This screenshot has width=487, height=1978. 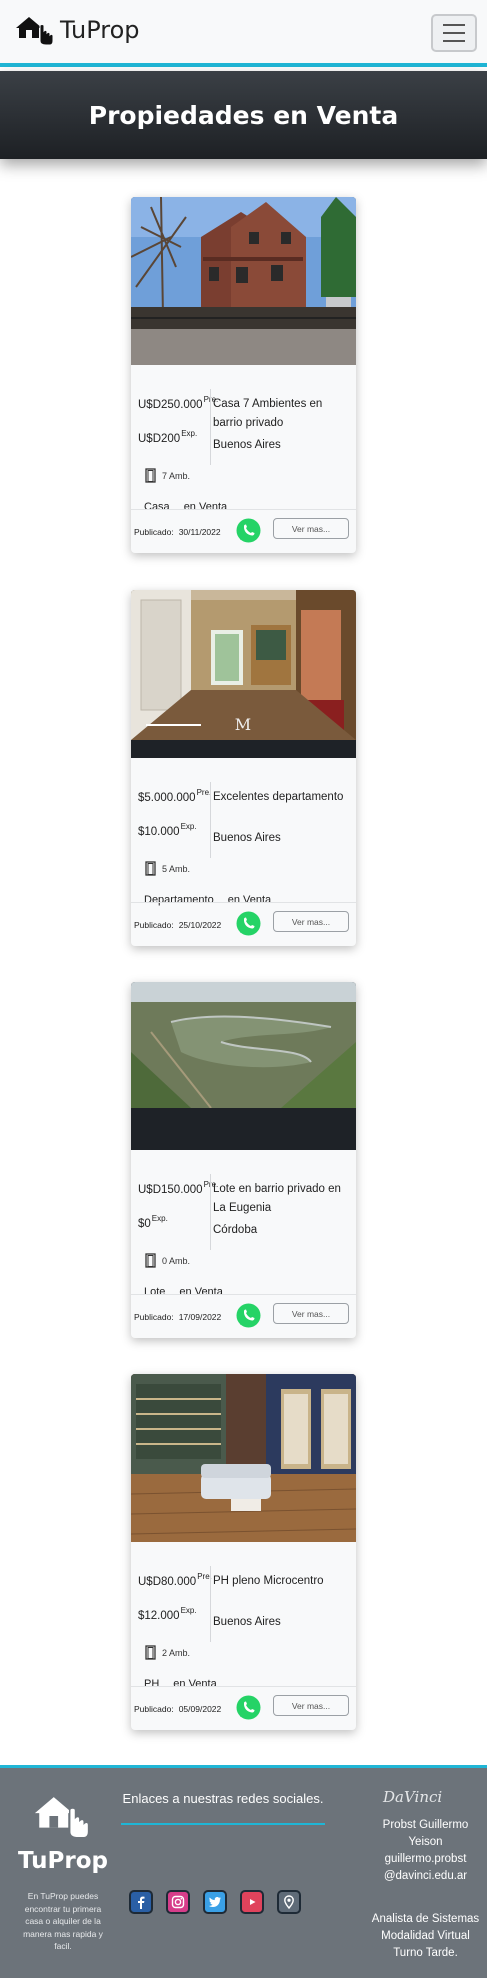 What do you see at coordinates (235, 1230) in the screenshot?
I see `property-city: Córdoba` at bounding box center [235, 1230].